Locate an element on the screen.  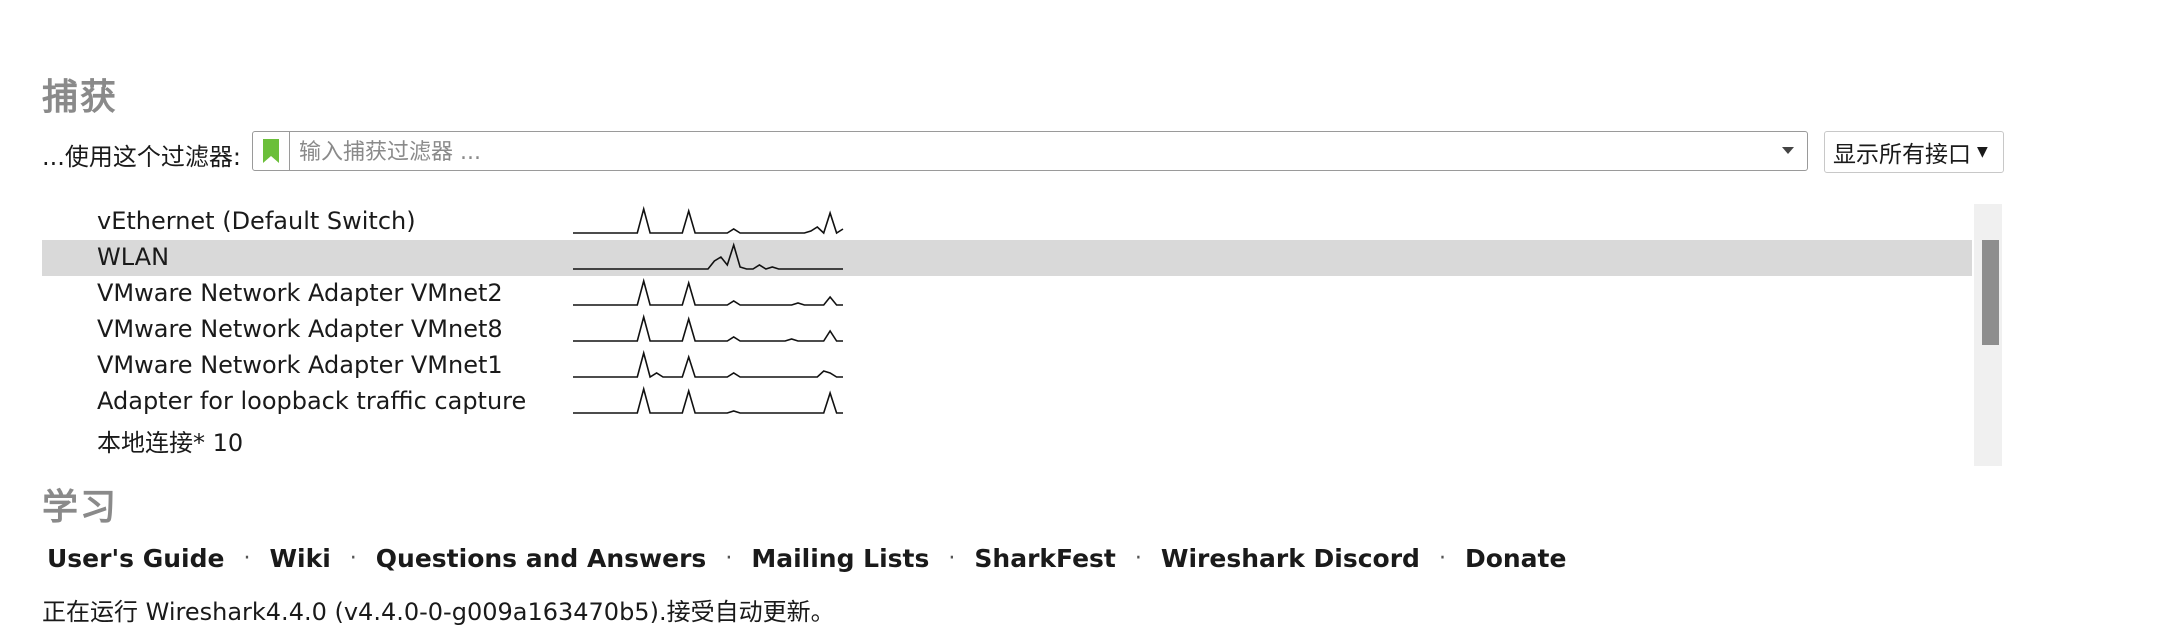
capture-filter-row: ...使用这个过滤器: 显示所有接口 ▼ is located at coordinates (1023, 152).